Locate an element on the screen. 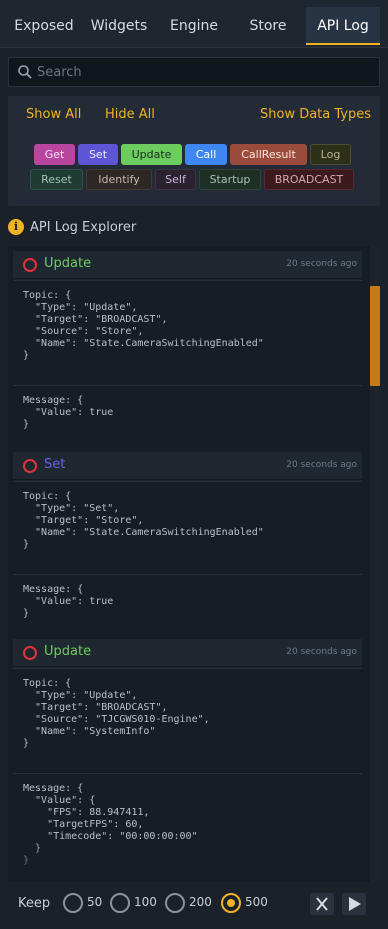  info-icon: i is located at coordinates (16, 227).